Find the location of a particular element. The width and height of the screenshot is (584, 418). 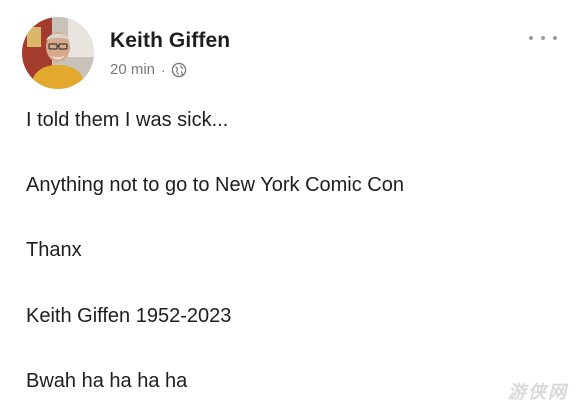

avatar is located at coordinates (58, 53).